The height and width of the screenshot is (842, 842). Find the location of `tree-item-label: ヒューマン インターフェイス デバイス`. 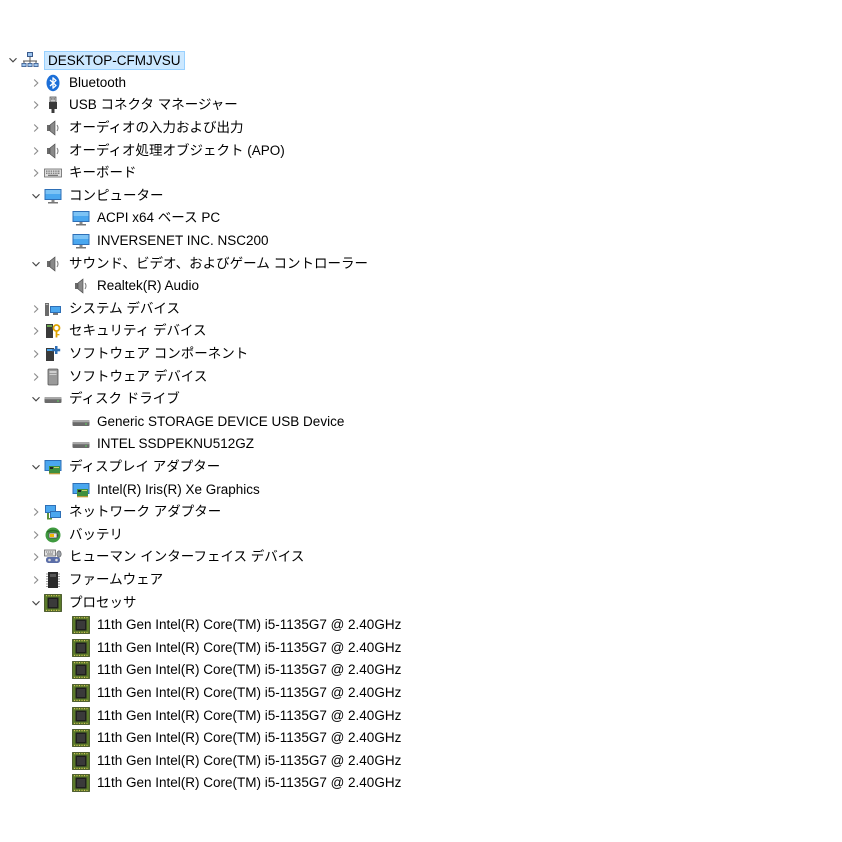

tree-item-label: ヒューマン インターフェイス デバイス is located at coordinates (187, 557).